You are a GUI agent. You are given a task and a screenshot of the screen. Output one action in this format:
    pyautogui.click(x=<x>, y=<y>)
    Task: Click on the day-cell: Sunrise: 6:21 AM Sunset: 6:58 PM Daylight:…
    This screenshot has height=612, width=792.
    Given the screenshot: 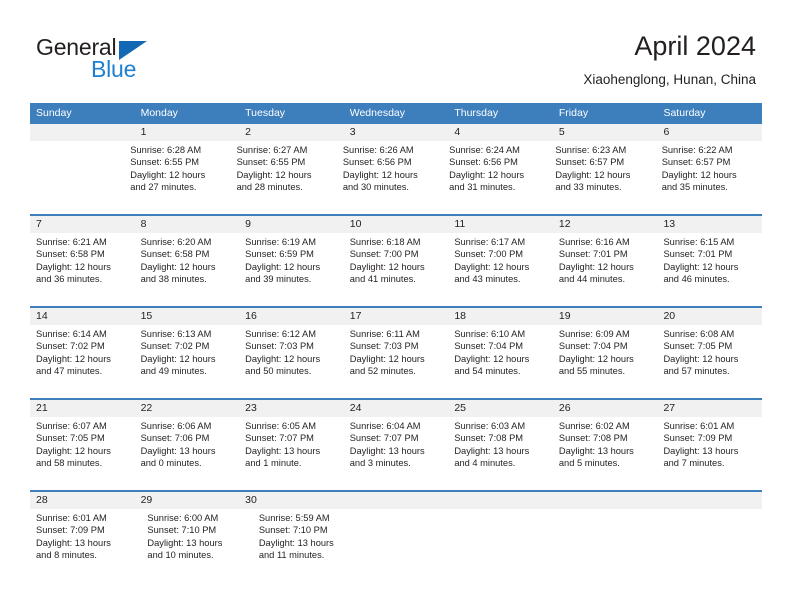 What is the action you would take?
    pyautogui.click(x=82, y=266)
    